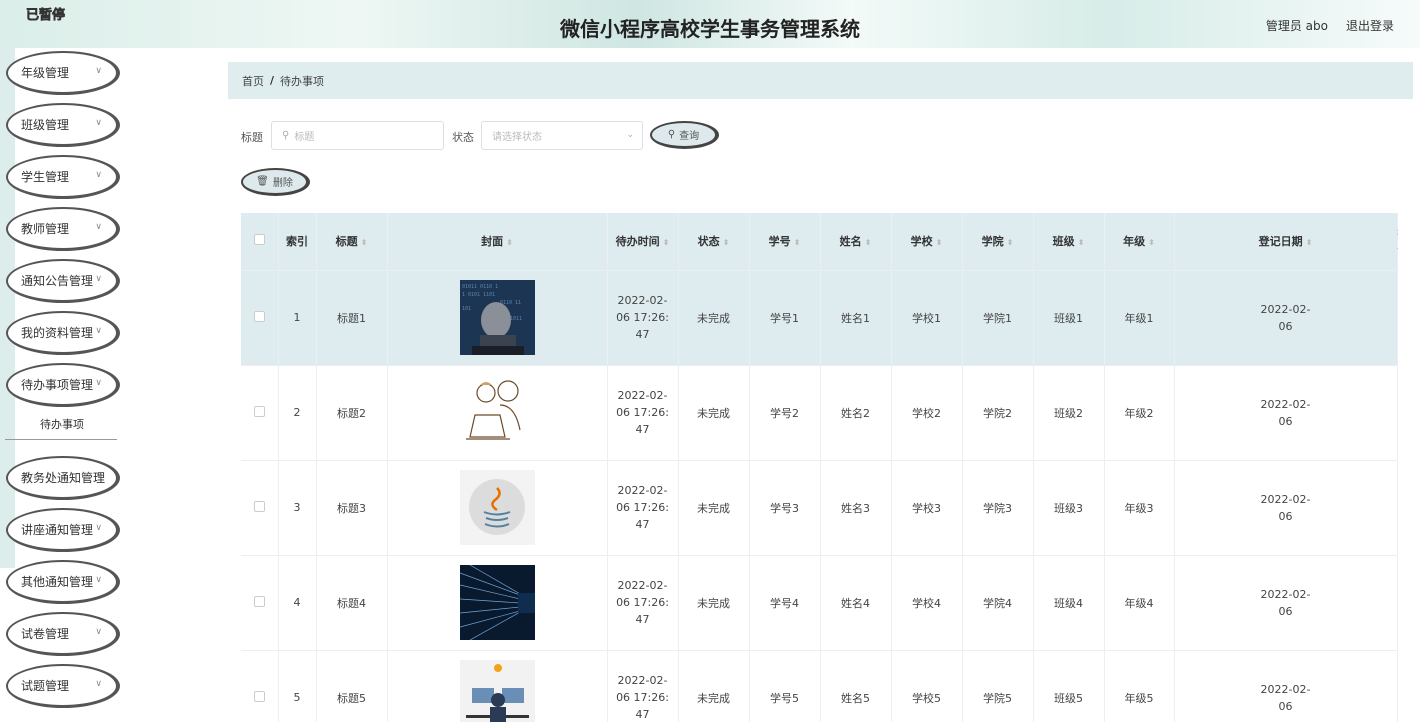  What do you see at coordinates (714, 603) in the screenshot?
I see `status-value: 未完成` at bounding box center [714, 603].